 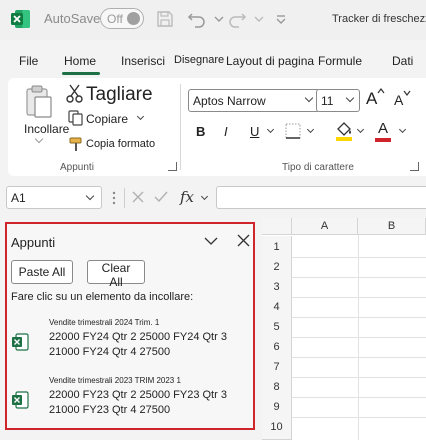 I want to click on cancel-icon, so click(x=138, y=197).